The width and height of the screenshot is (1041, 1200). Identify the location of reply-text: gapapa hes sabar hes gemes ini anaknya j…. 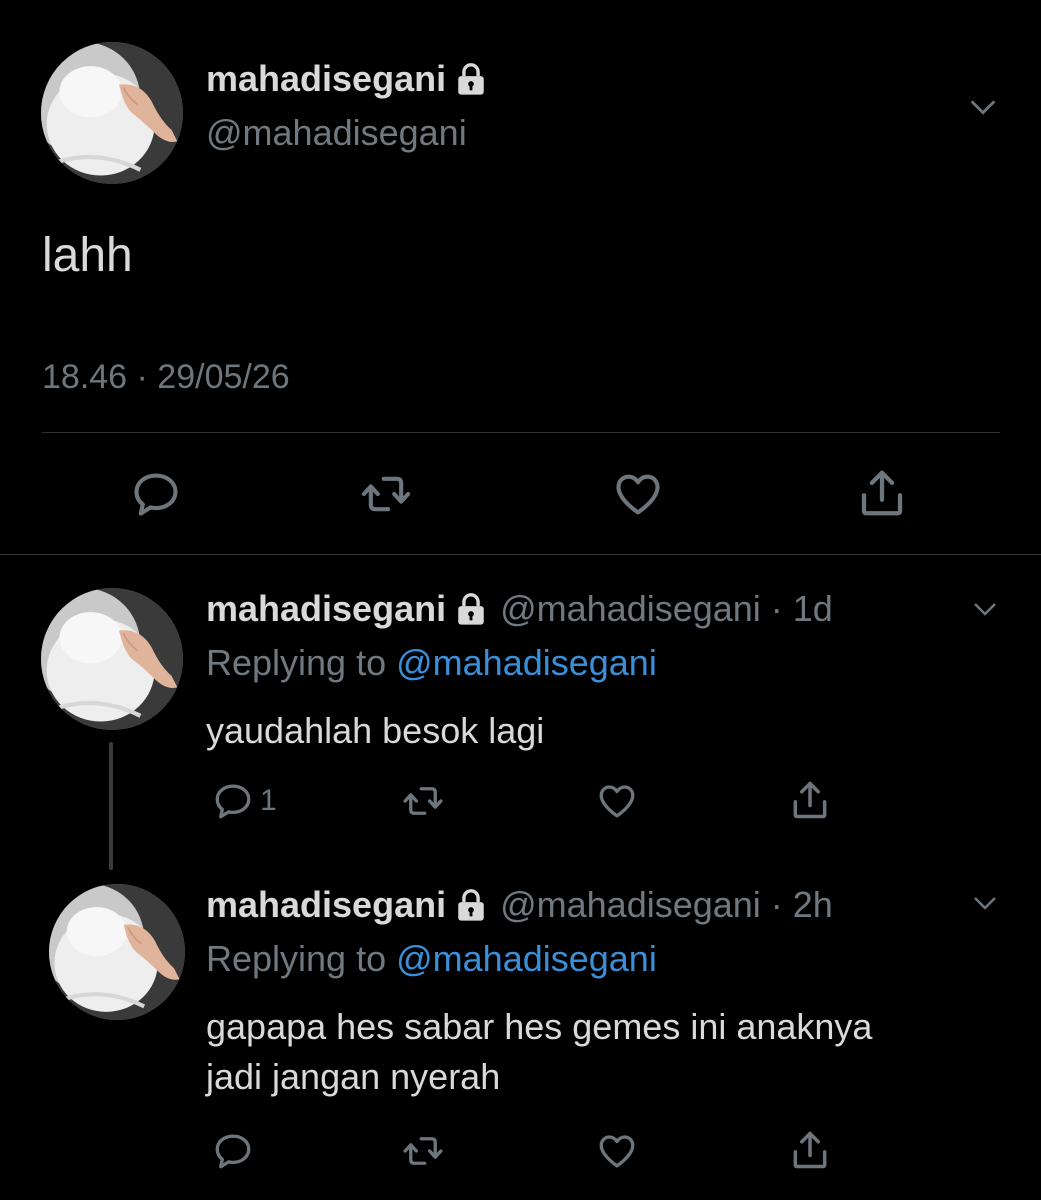
(616, 1052).